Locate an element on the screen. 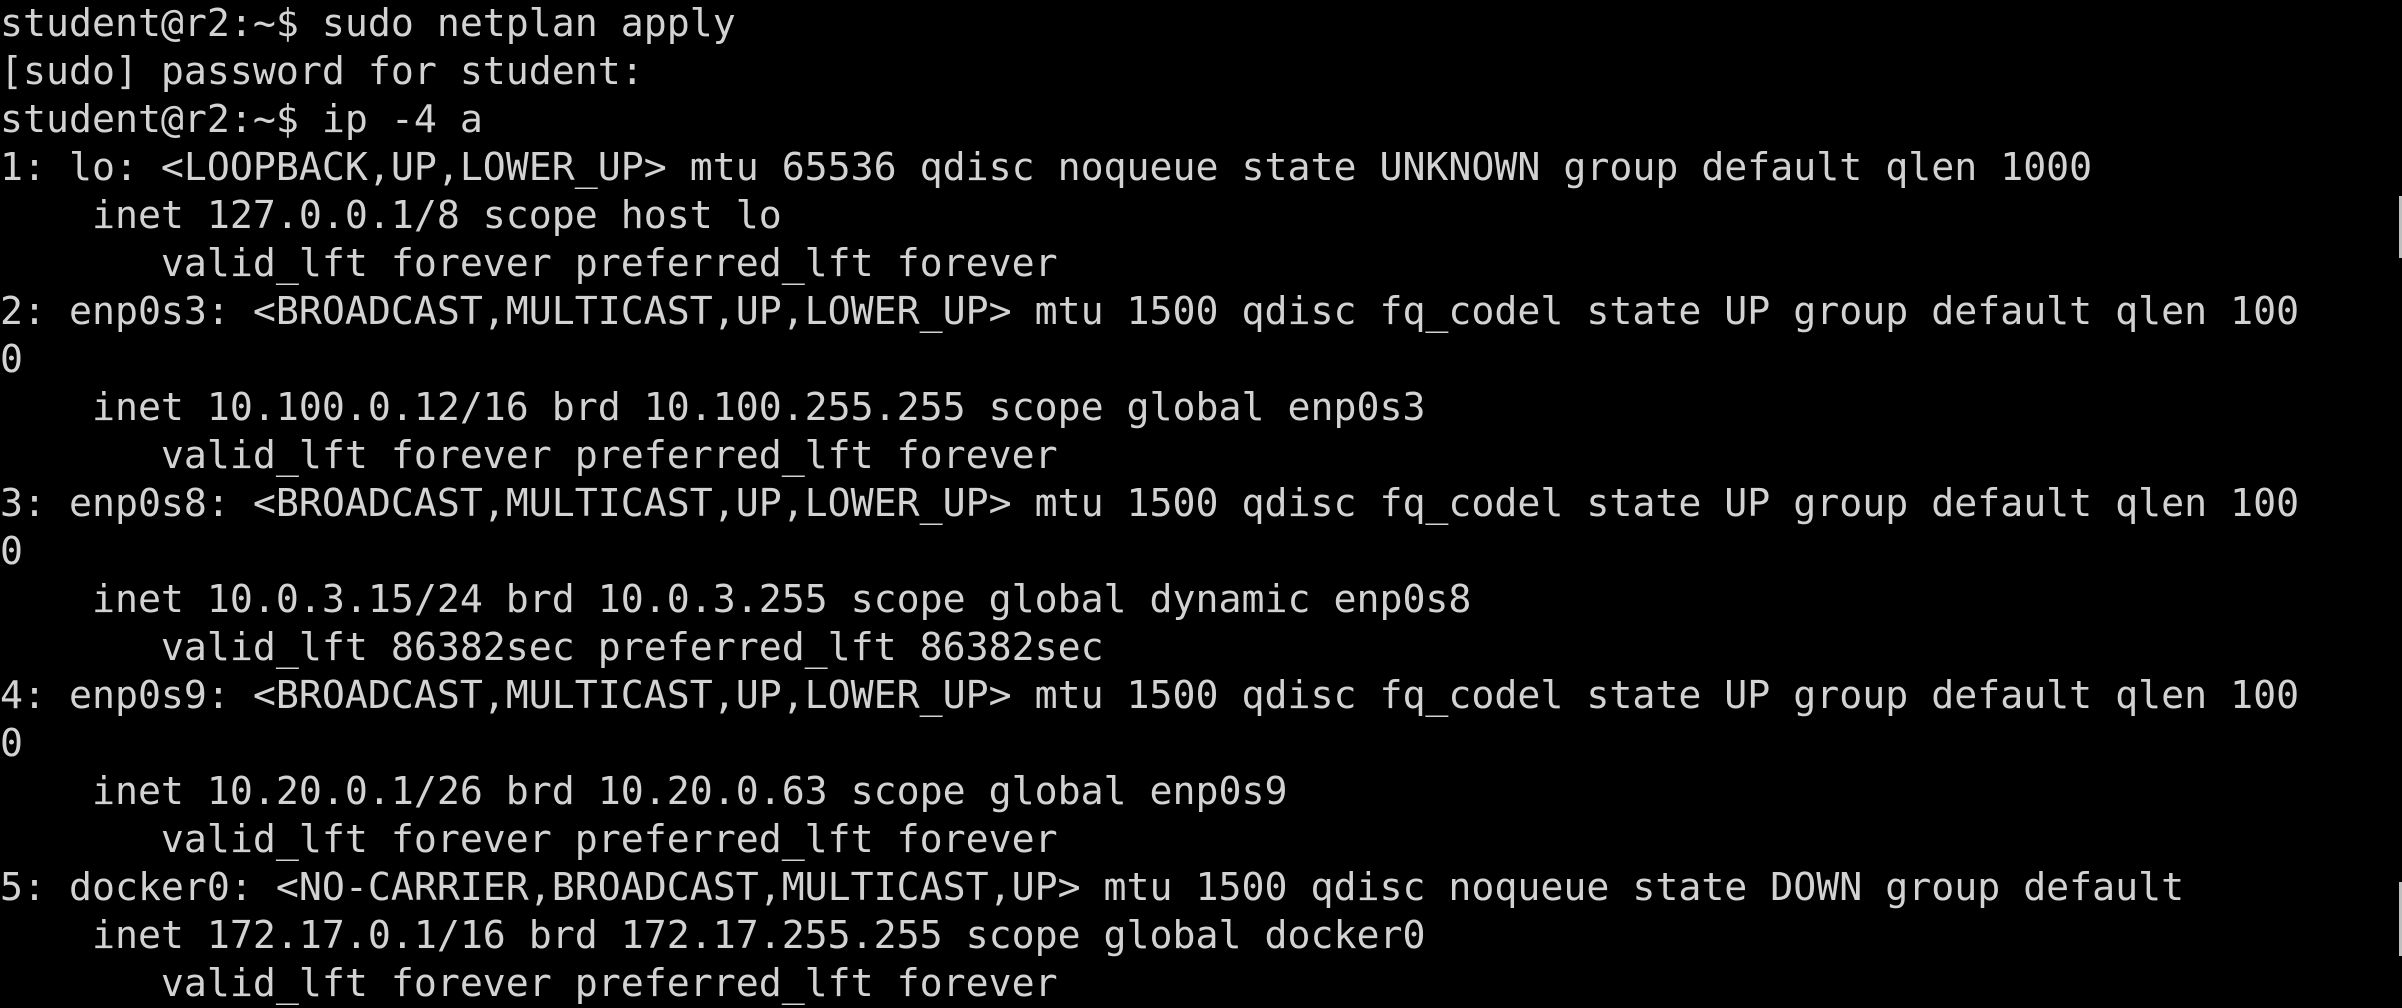 Image resolution: width=2402 pixels, height=1008 pixels. terminal-line-enp0s3-wrap: 0 is located at coordinates (11, 360).